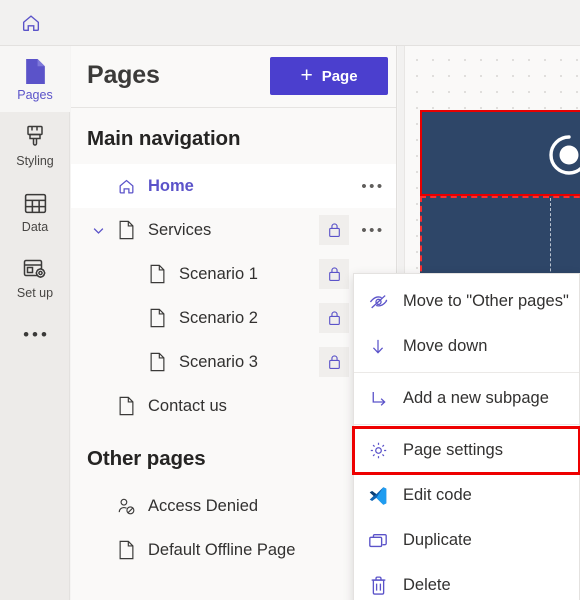 This screenshot has height=600, width=580. I want to click on table-grid-icon, so click(35, 203).